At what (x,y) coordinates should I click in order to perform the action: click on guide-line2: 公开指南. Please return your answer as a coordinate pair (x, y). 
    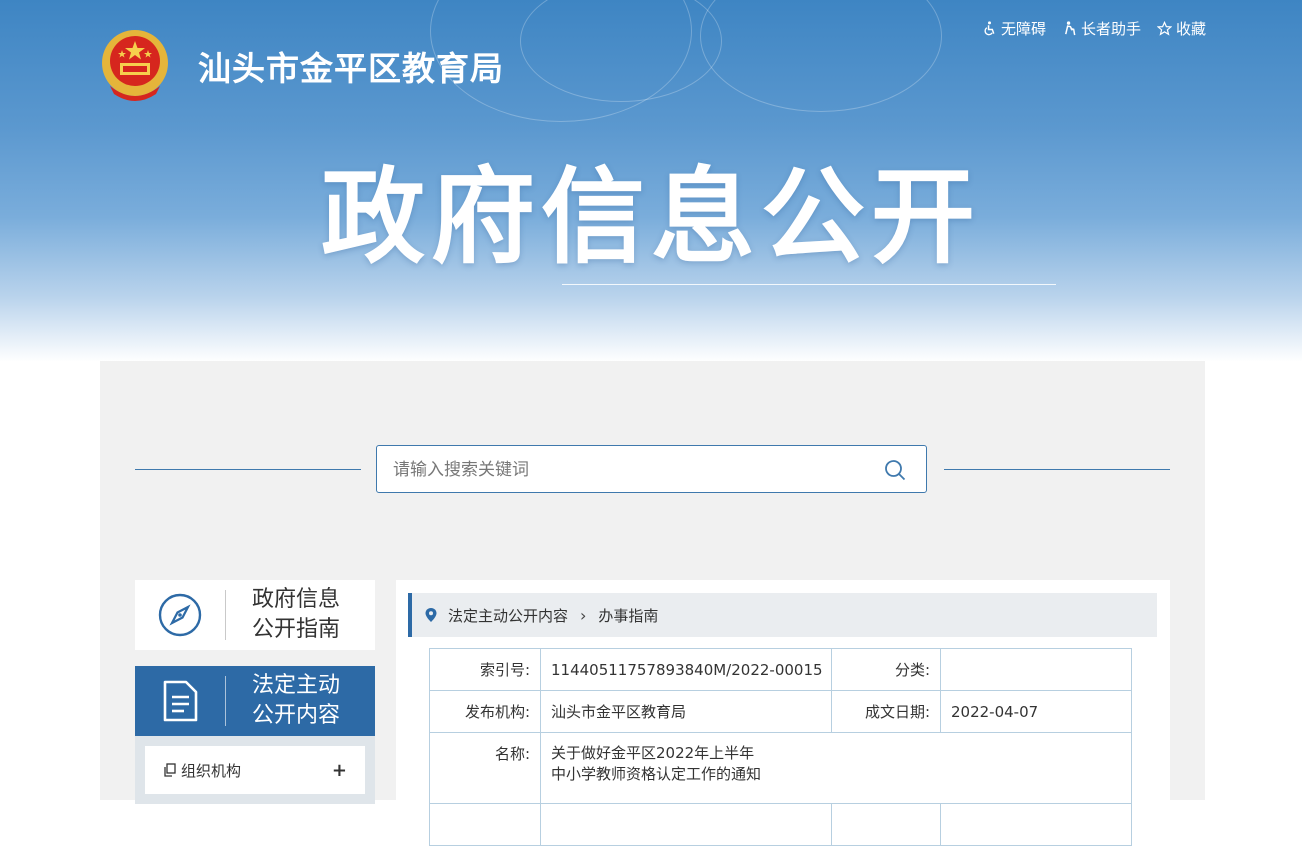
    Looking at the image, I should click on (296, 629).